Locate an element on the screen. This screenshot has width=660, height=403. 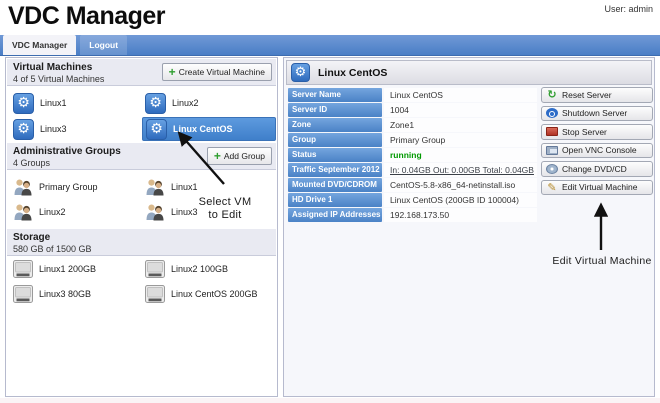
selected-vm-header: Linux CentOS is located at coordinates (469, 72).